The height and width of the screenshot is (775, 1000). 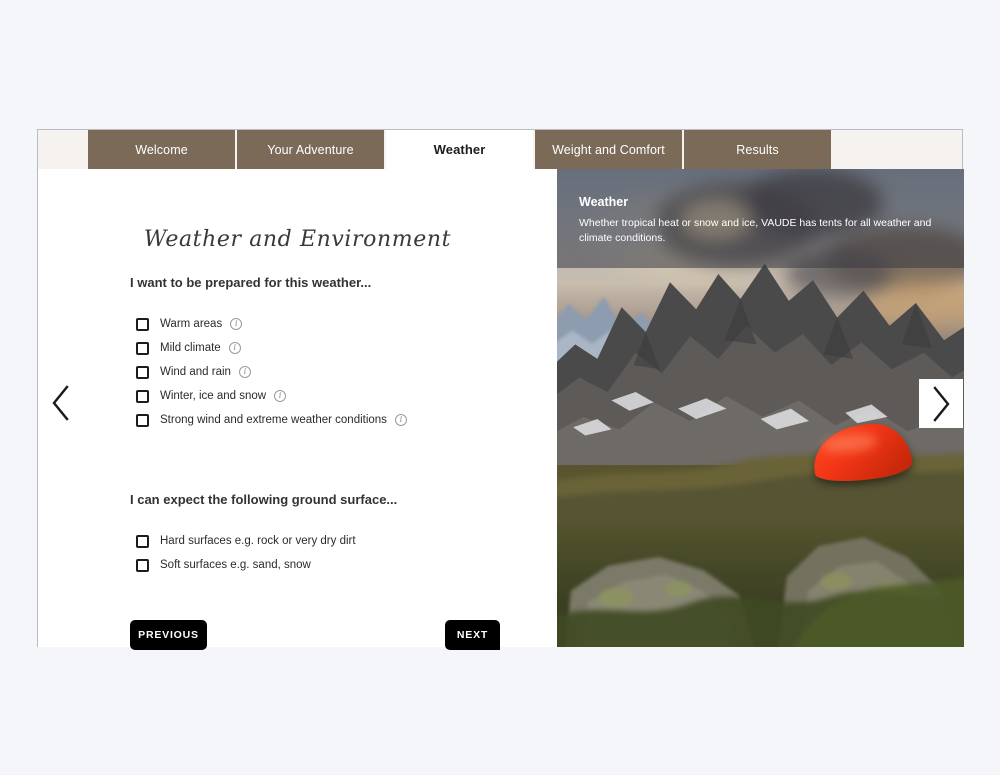 What do you see at coordinates (235, 565) in the screenshot?
I see `checkbox-label-soft-surfaces: Soft surfaces e.g. sand, snow` at bounding box center [235, 565].